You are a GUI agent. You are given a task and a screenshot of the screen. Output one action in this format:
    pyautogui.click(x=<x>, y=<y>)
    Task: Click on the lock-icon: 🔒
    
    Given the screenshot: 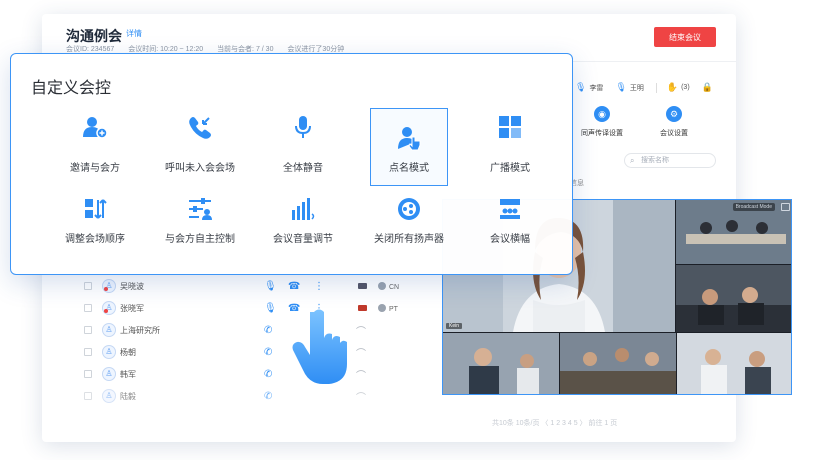 What is the action you would take?
    pyautogui.click(x=707, y=87)
    